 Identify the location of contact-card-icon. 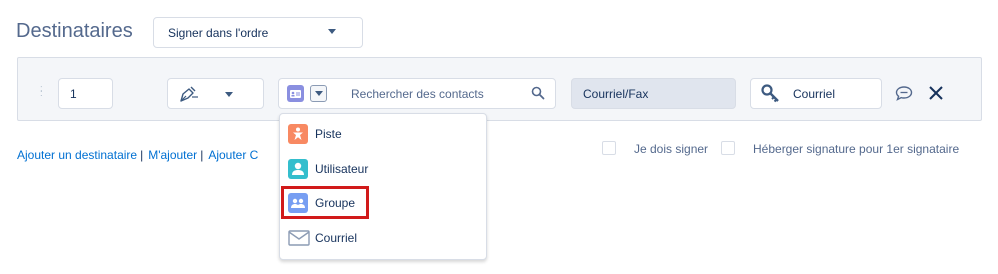
(295, 93).